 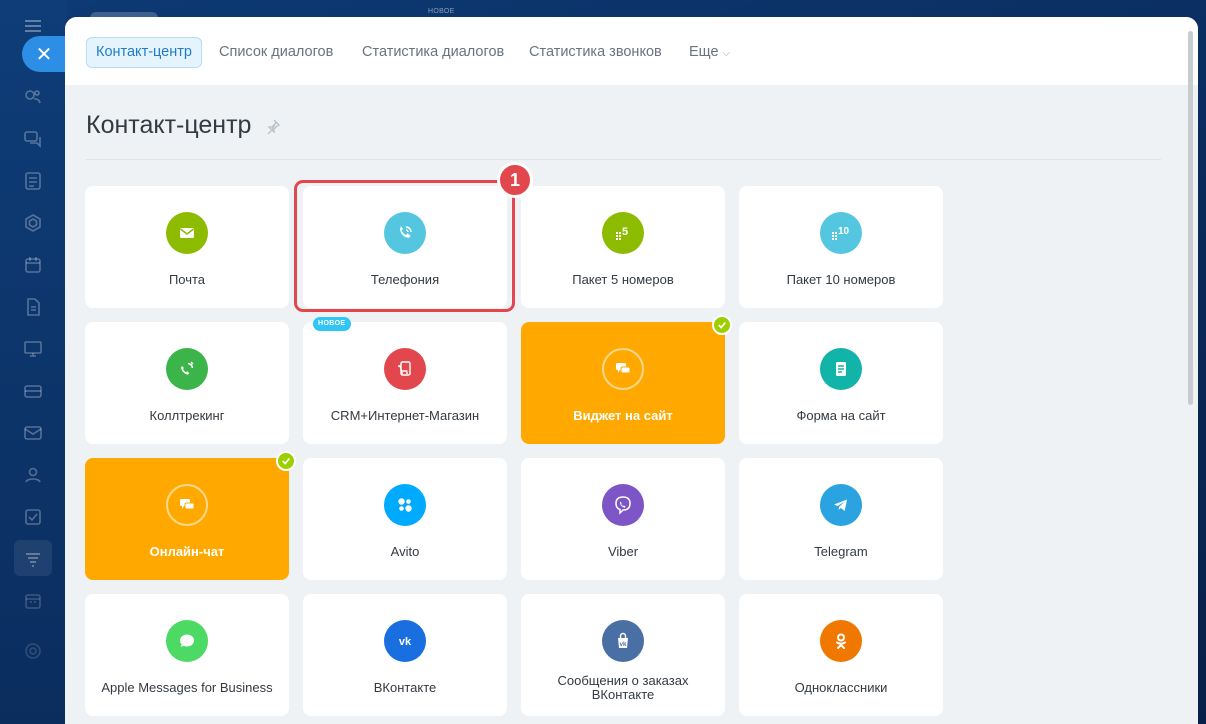 I want to click on telegram-icon, so click(x=841, y=505).